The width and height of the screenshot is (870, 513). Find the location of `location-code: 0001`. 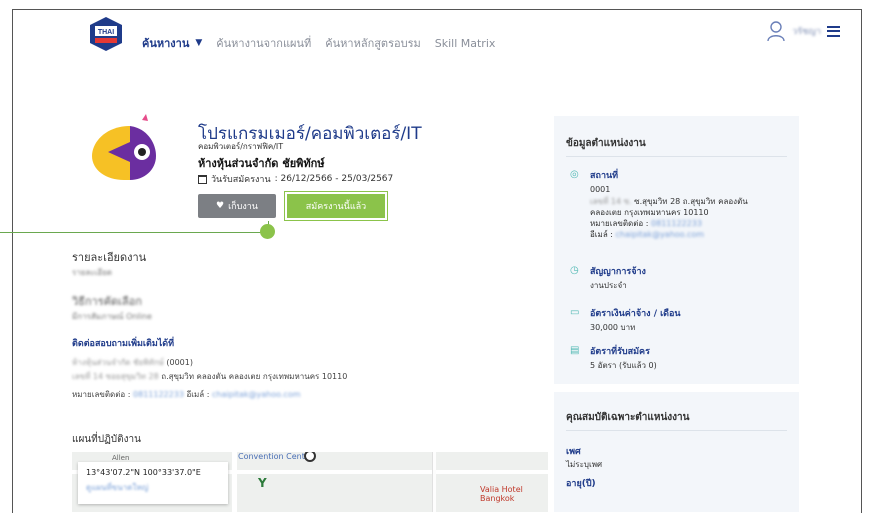

location-code: 0001 is located at coordinates (600, 189).